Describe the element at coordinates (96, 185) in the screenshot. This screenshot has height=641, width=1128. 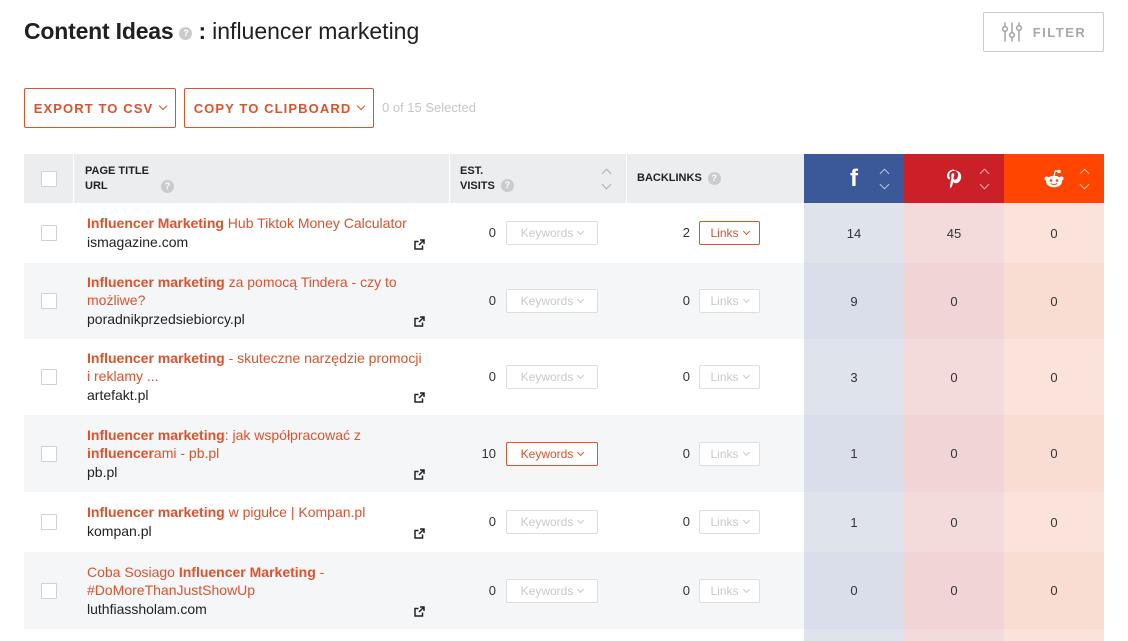
I see `header-url-label: URL` at that location.